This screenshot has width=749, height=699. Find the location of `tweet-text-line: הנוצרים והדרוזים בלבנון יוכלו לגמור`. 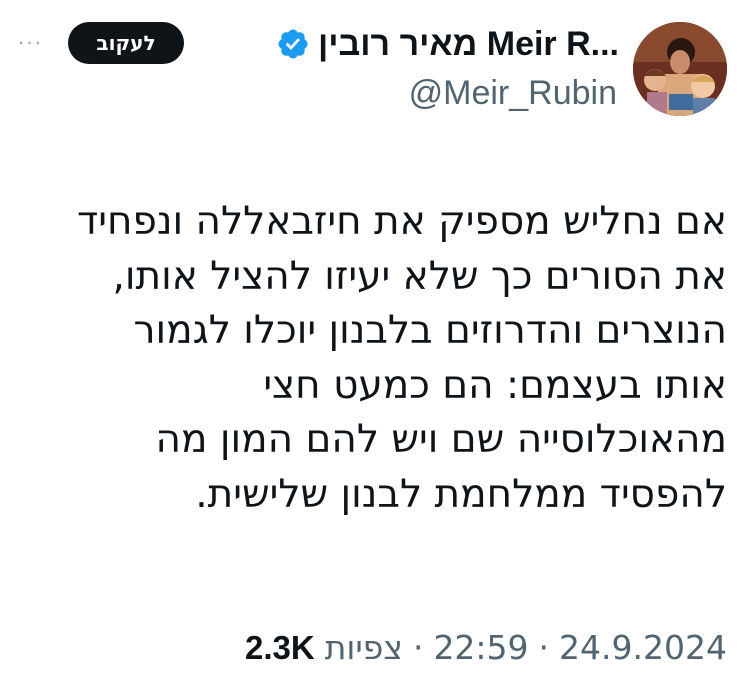

tweet-text-line: הנוצרים והדרוזים בלבנון יוכלו לגמור is located at coordinates (430, 330).